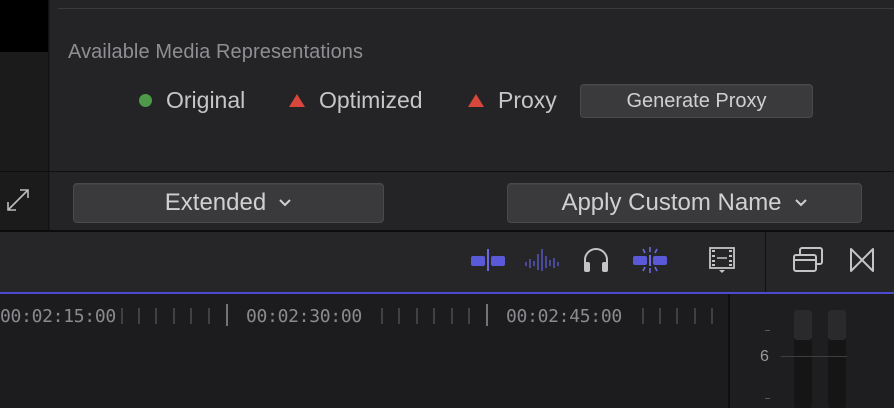  What do you see at coordinates (447, 262) in the screenshot?
I see `timeline-toolbar` at bounding box center [447, 262].